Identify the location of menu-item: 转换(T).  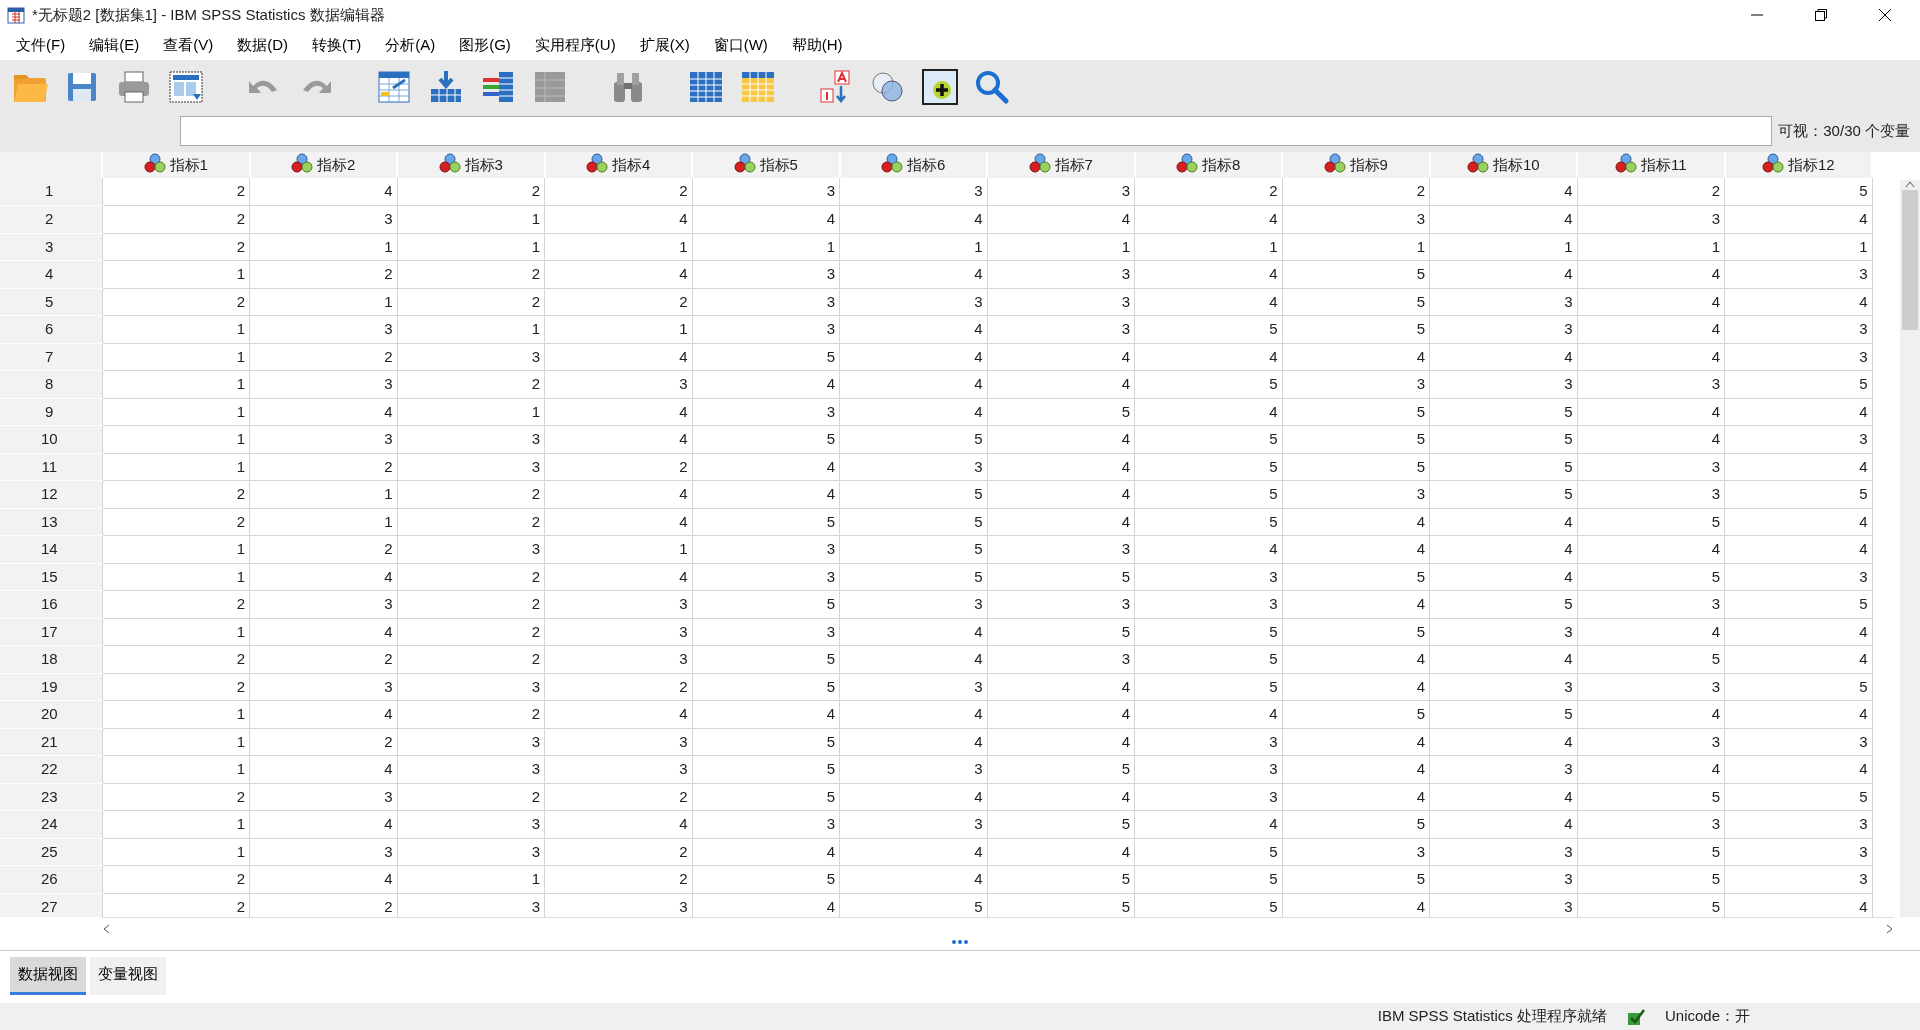
(337, 45).